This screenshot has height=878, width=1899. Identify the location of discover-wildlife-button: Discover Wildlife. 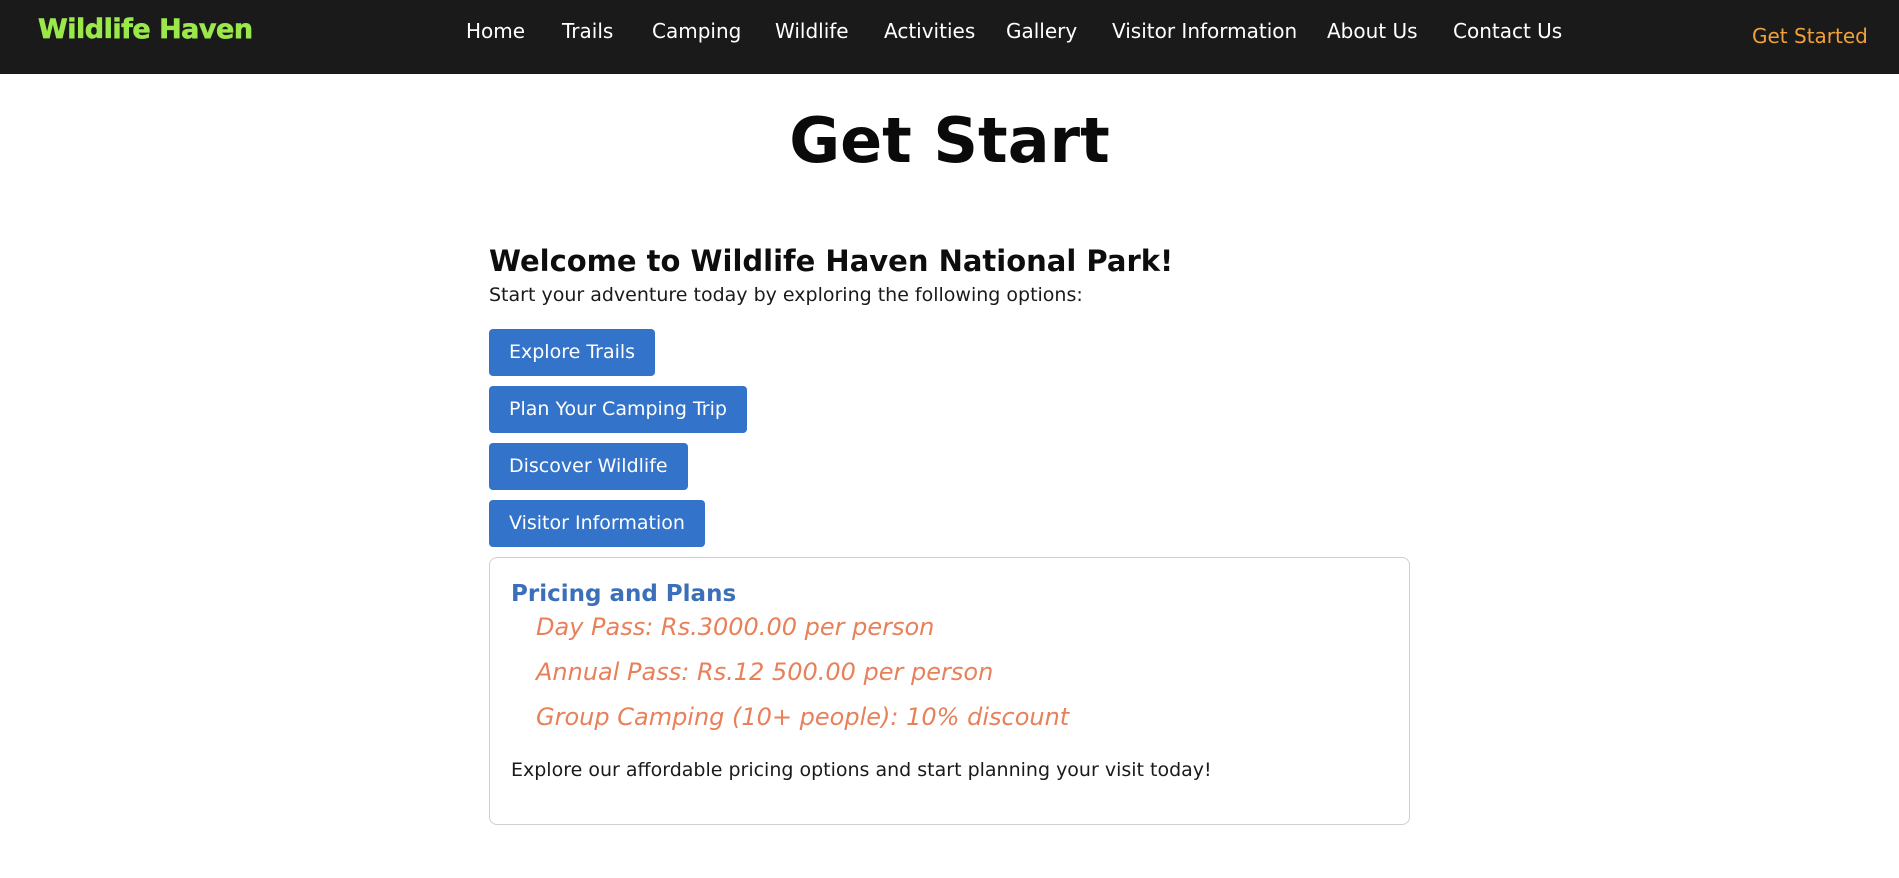
(588, 466).